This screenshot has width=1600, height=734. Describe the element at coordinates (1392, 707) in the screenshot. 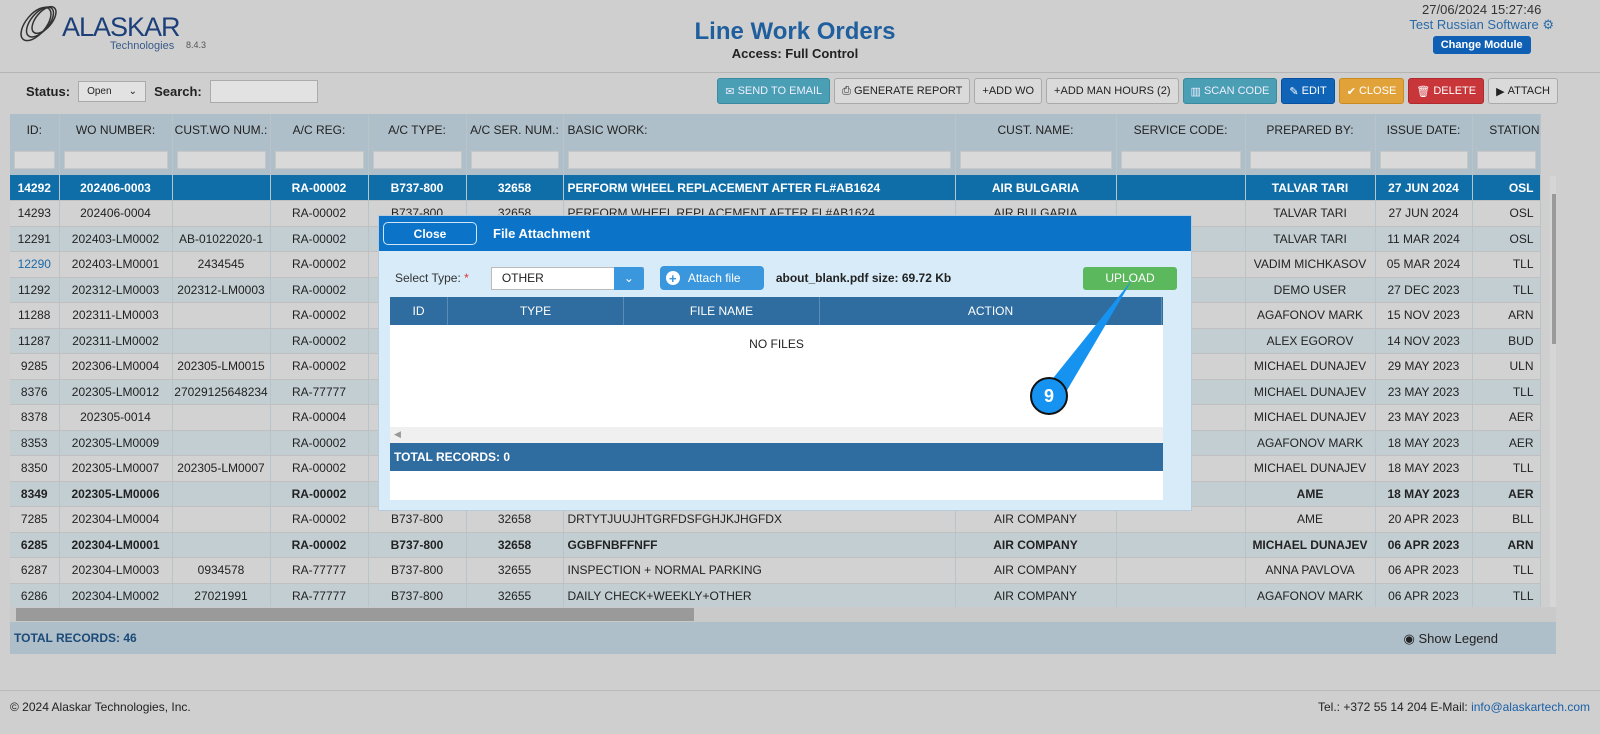

I see `contact-info: Tel.: +372 55 14 204 E-Mail:` at that location.